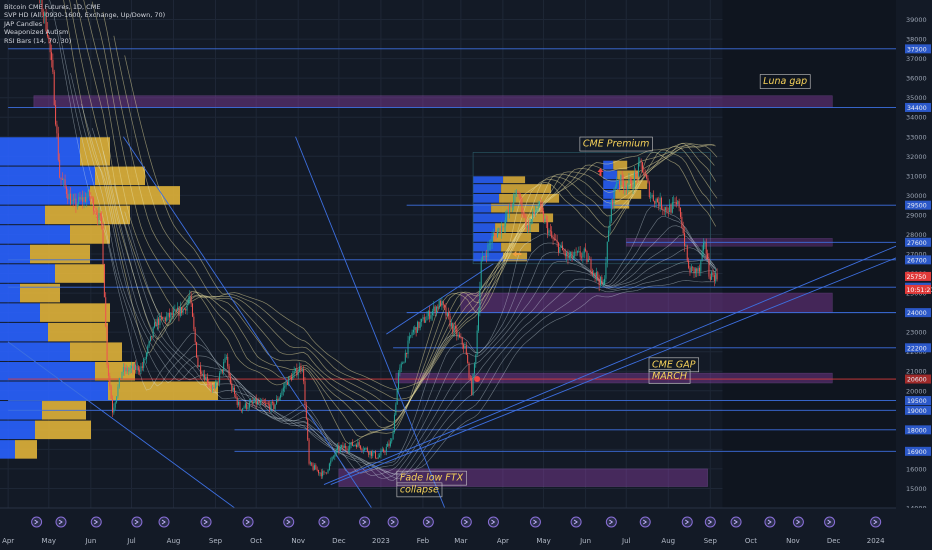  What do you see at coordinates (22, 215) in the screenshot?
I see `volume-profile-up` at bounding box center [22, 215].